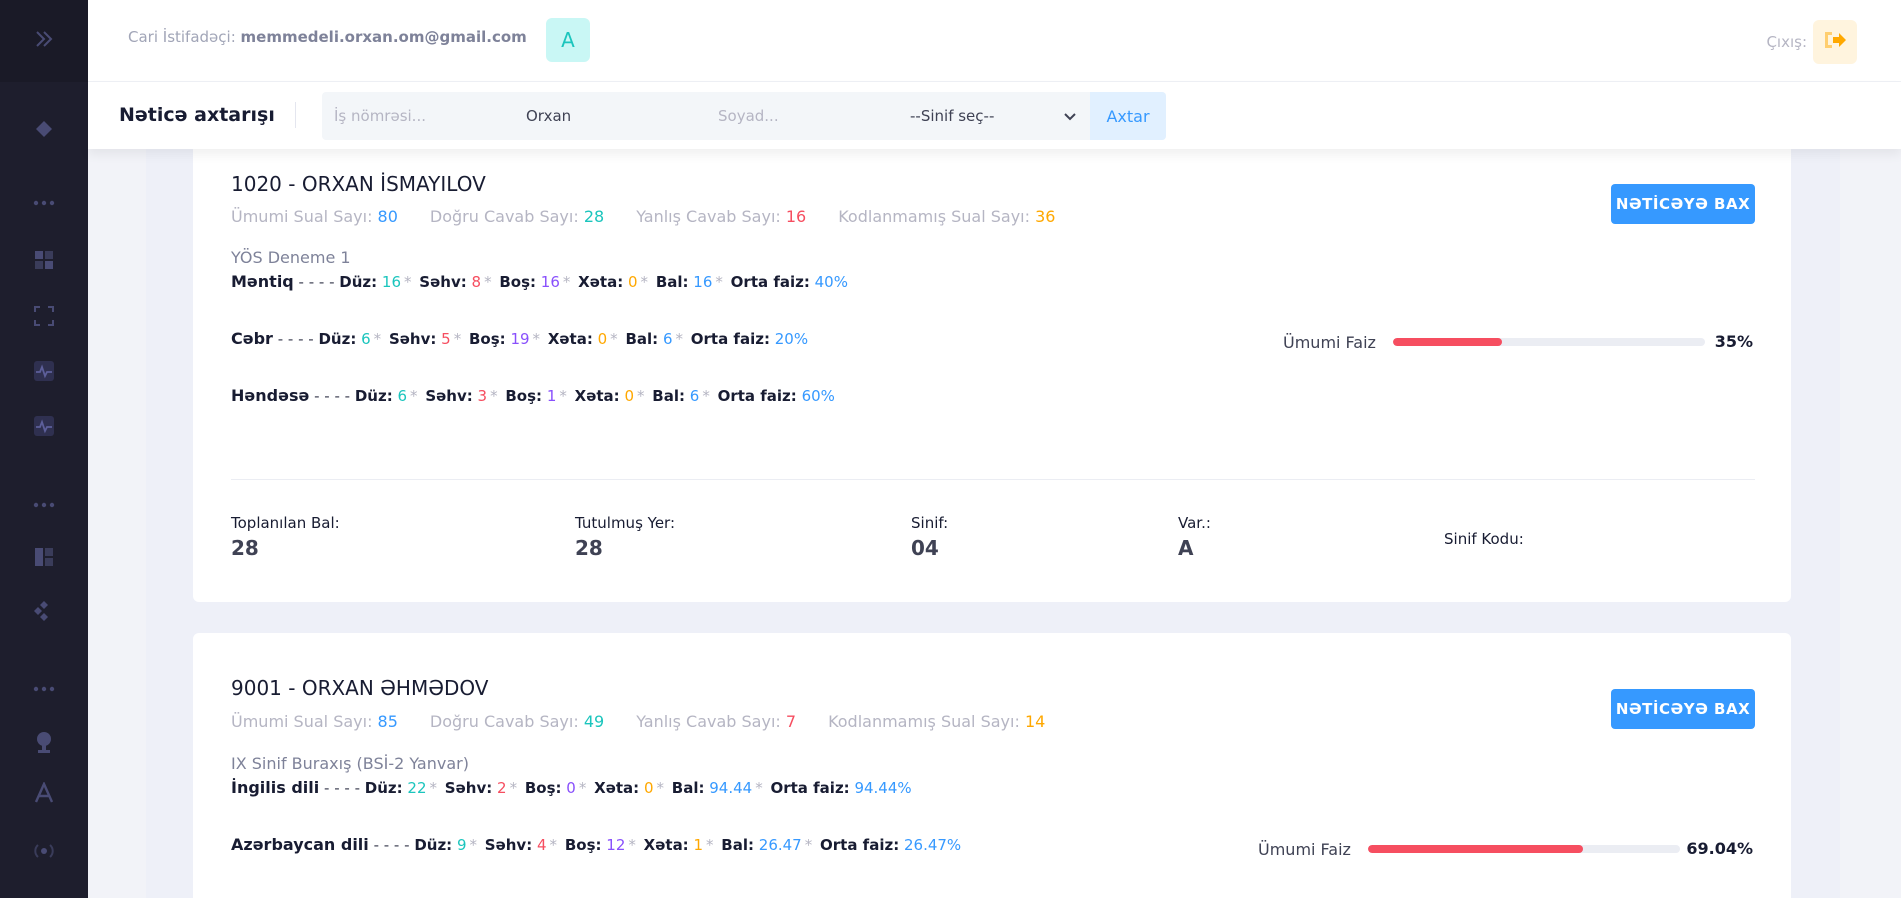 The height and width of the screenshot is (898, 1901). I want to click on overall-progress-bar, so click(1549, 342).